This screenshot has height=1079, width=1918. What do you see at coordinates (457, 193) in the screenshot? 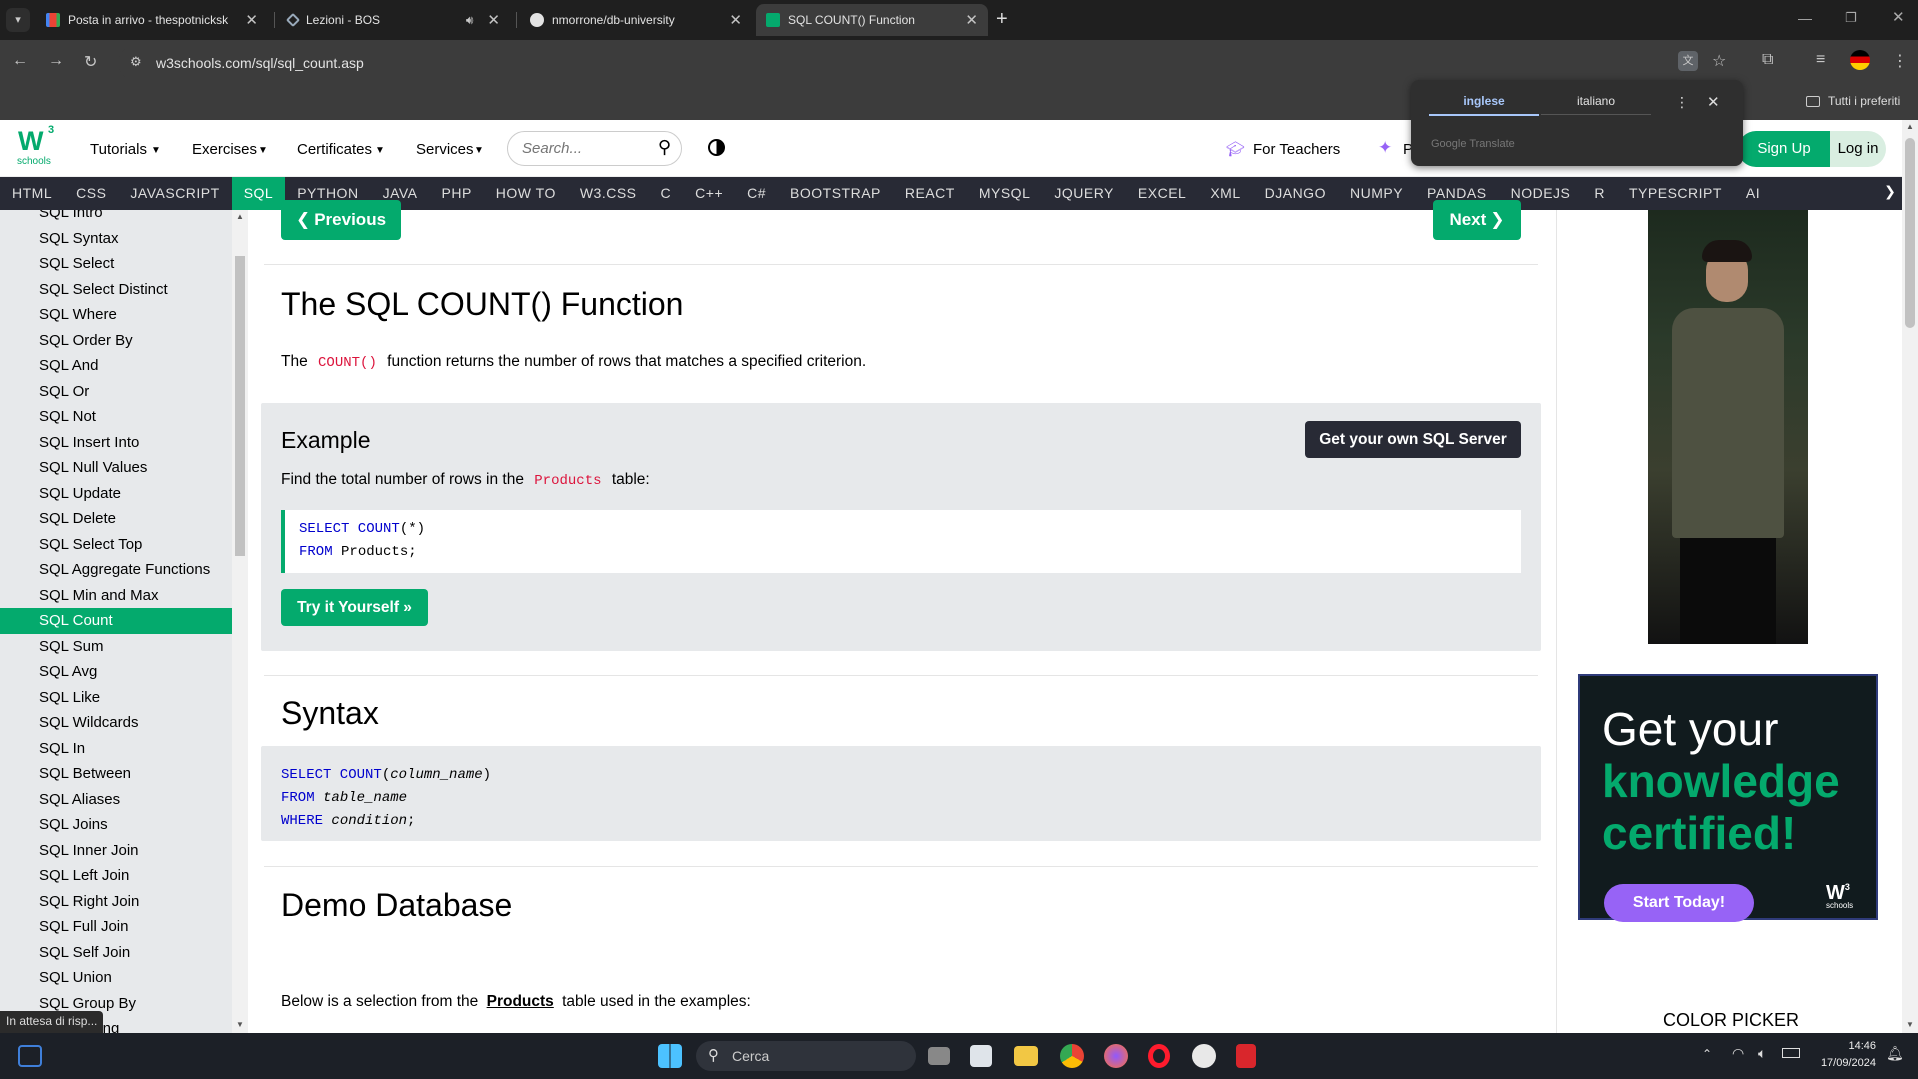
I see `topnav-item-php: PHP` at bounding box center [457, 193].